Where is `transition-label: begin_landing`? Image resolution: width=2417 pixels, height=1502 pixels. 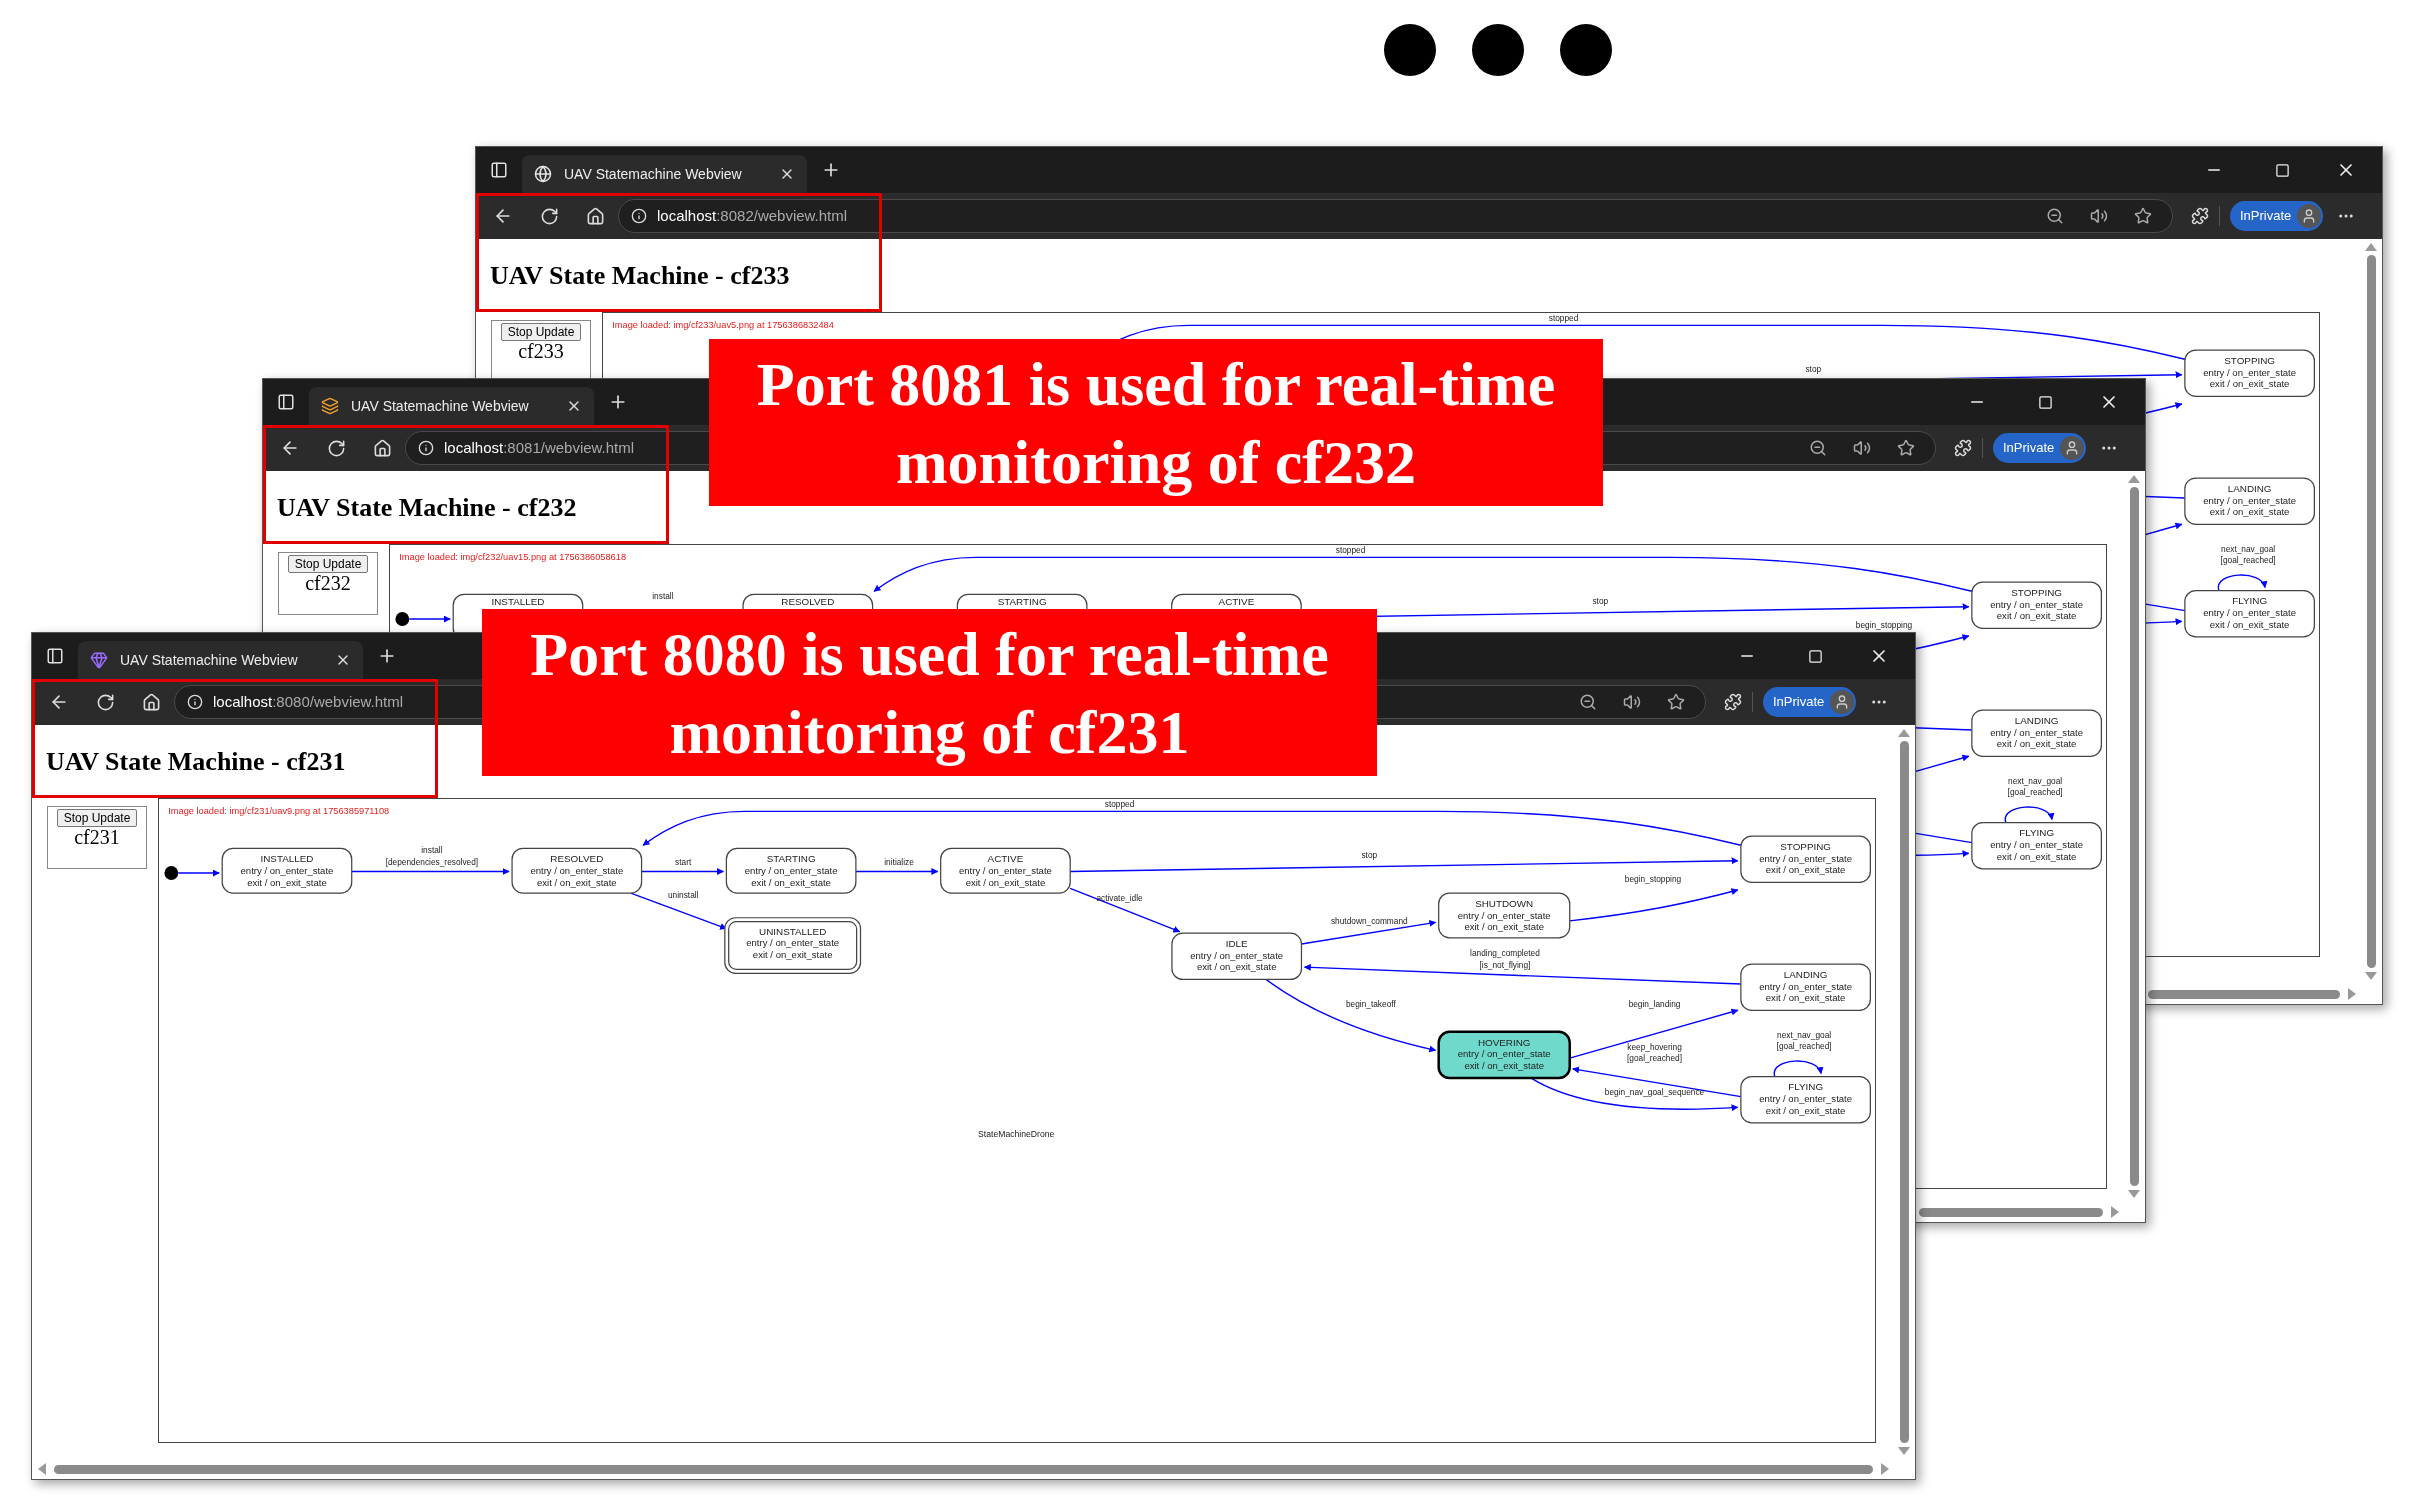
transition-label: begin_landing is located at coordinates (1654, 1004).